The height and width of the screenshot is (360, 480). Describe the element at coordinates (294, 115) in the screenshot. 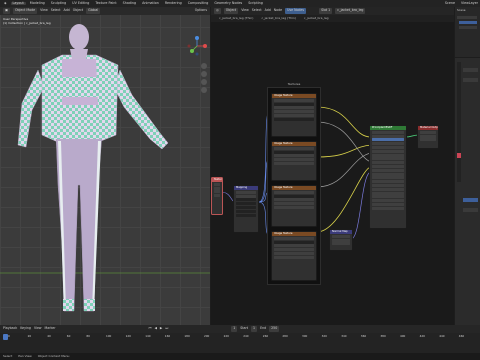

I see `image-texture-node-1: Image Texture` at that location.